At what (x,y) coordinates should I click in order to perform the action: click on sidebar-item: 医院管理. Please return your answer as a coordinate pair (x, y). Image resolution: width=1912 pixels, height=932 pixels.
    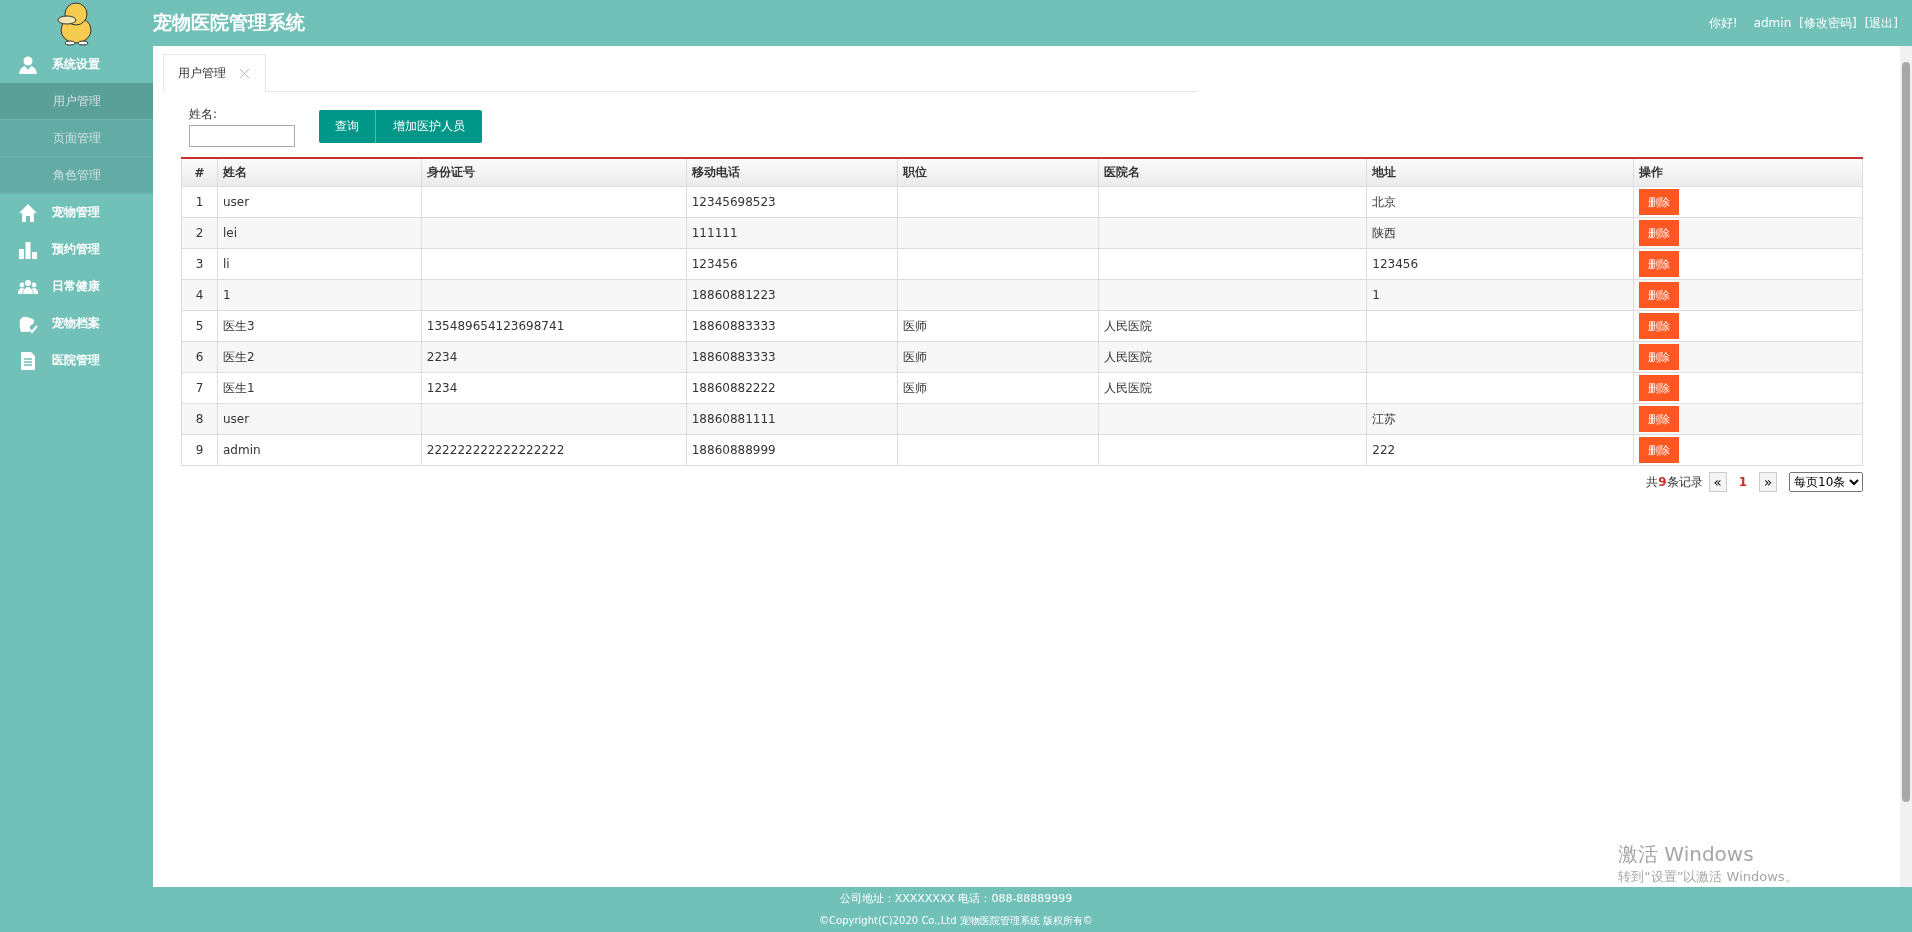
    Looking at the image, I should click on (76, 360).